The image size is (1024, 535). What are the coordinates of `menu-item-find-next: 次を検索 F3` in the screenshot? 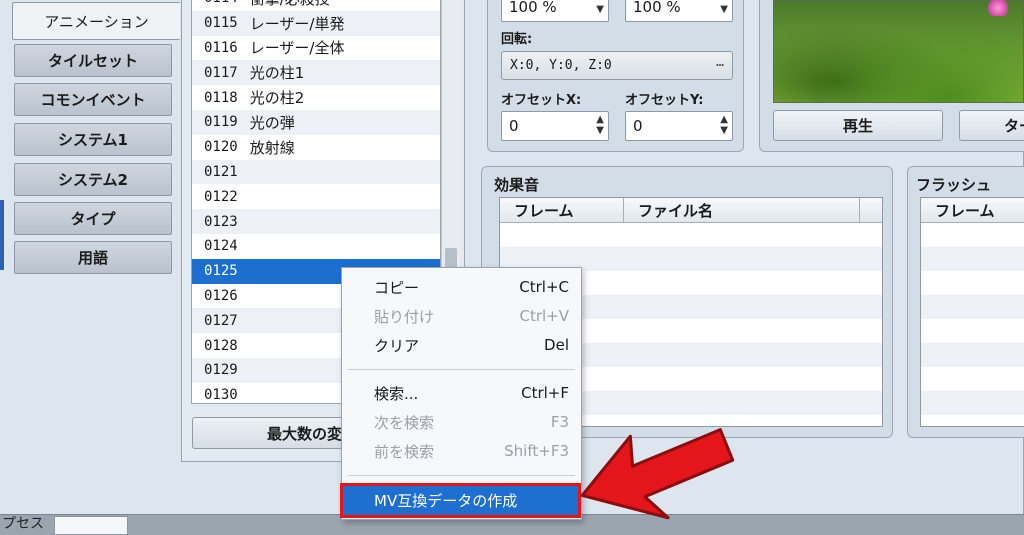 It's located at (461, 422).